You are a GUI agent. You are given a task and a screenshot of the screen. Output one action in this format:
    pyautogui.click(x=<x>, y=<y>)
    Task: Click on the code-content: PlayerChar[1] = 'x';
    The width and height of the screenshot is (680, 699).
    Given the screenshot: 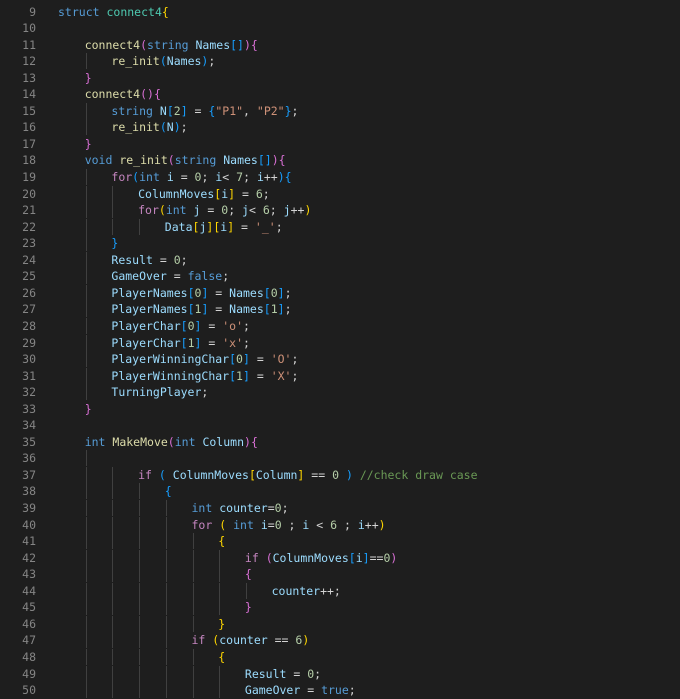 What is the action you would take?
    pyautogui.click(x=180, y=343)
    